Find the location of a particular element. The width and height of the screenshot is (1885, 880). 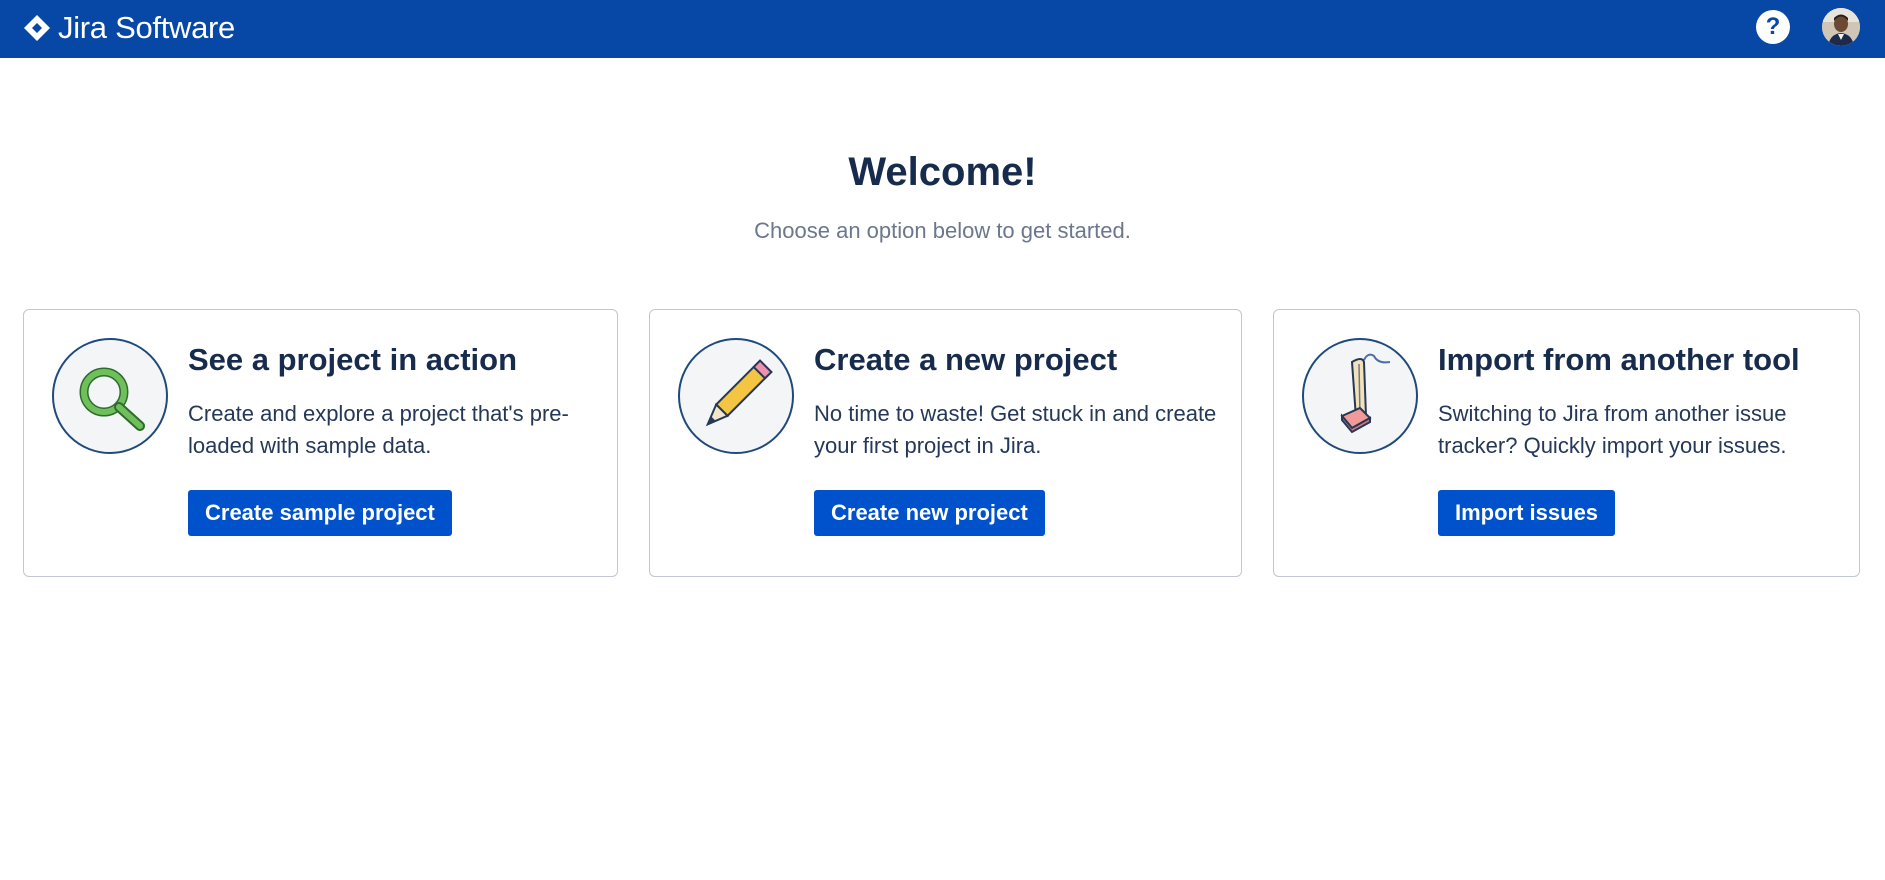

jira-diamond-icon is located at coordinates (37, 28).